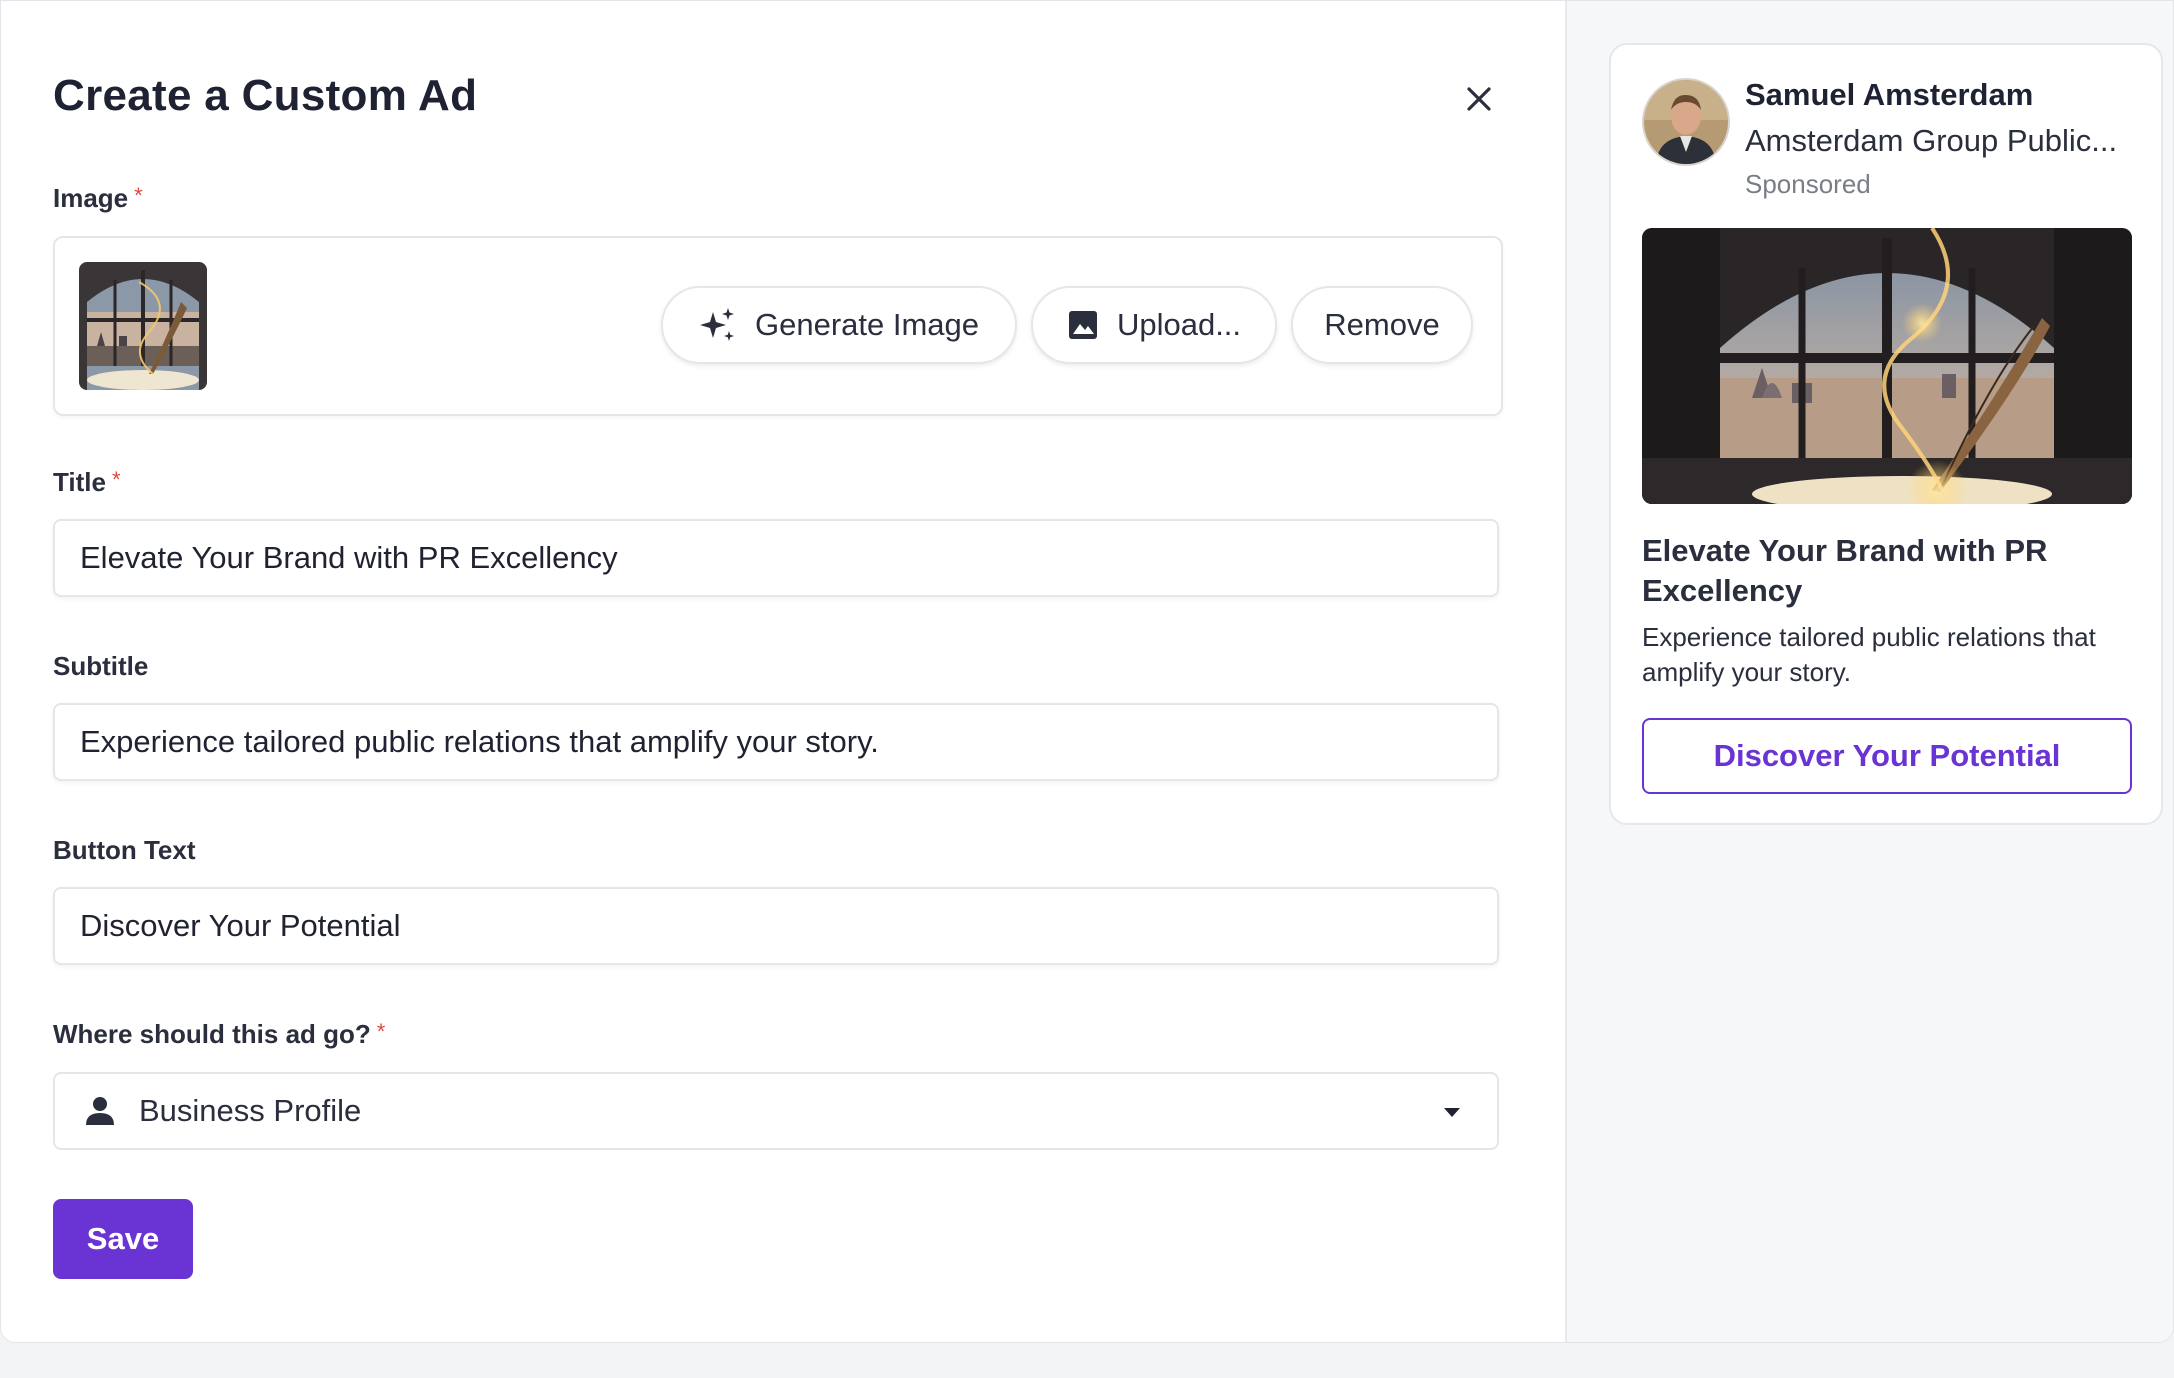  Describe the element at coordinates (250, 1110) in the screenshot. I see `destination-selected-value: Business Profile` at that location.